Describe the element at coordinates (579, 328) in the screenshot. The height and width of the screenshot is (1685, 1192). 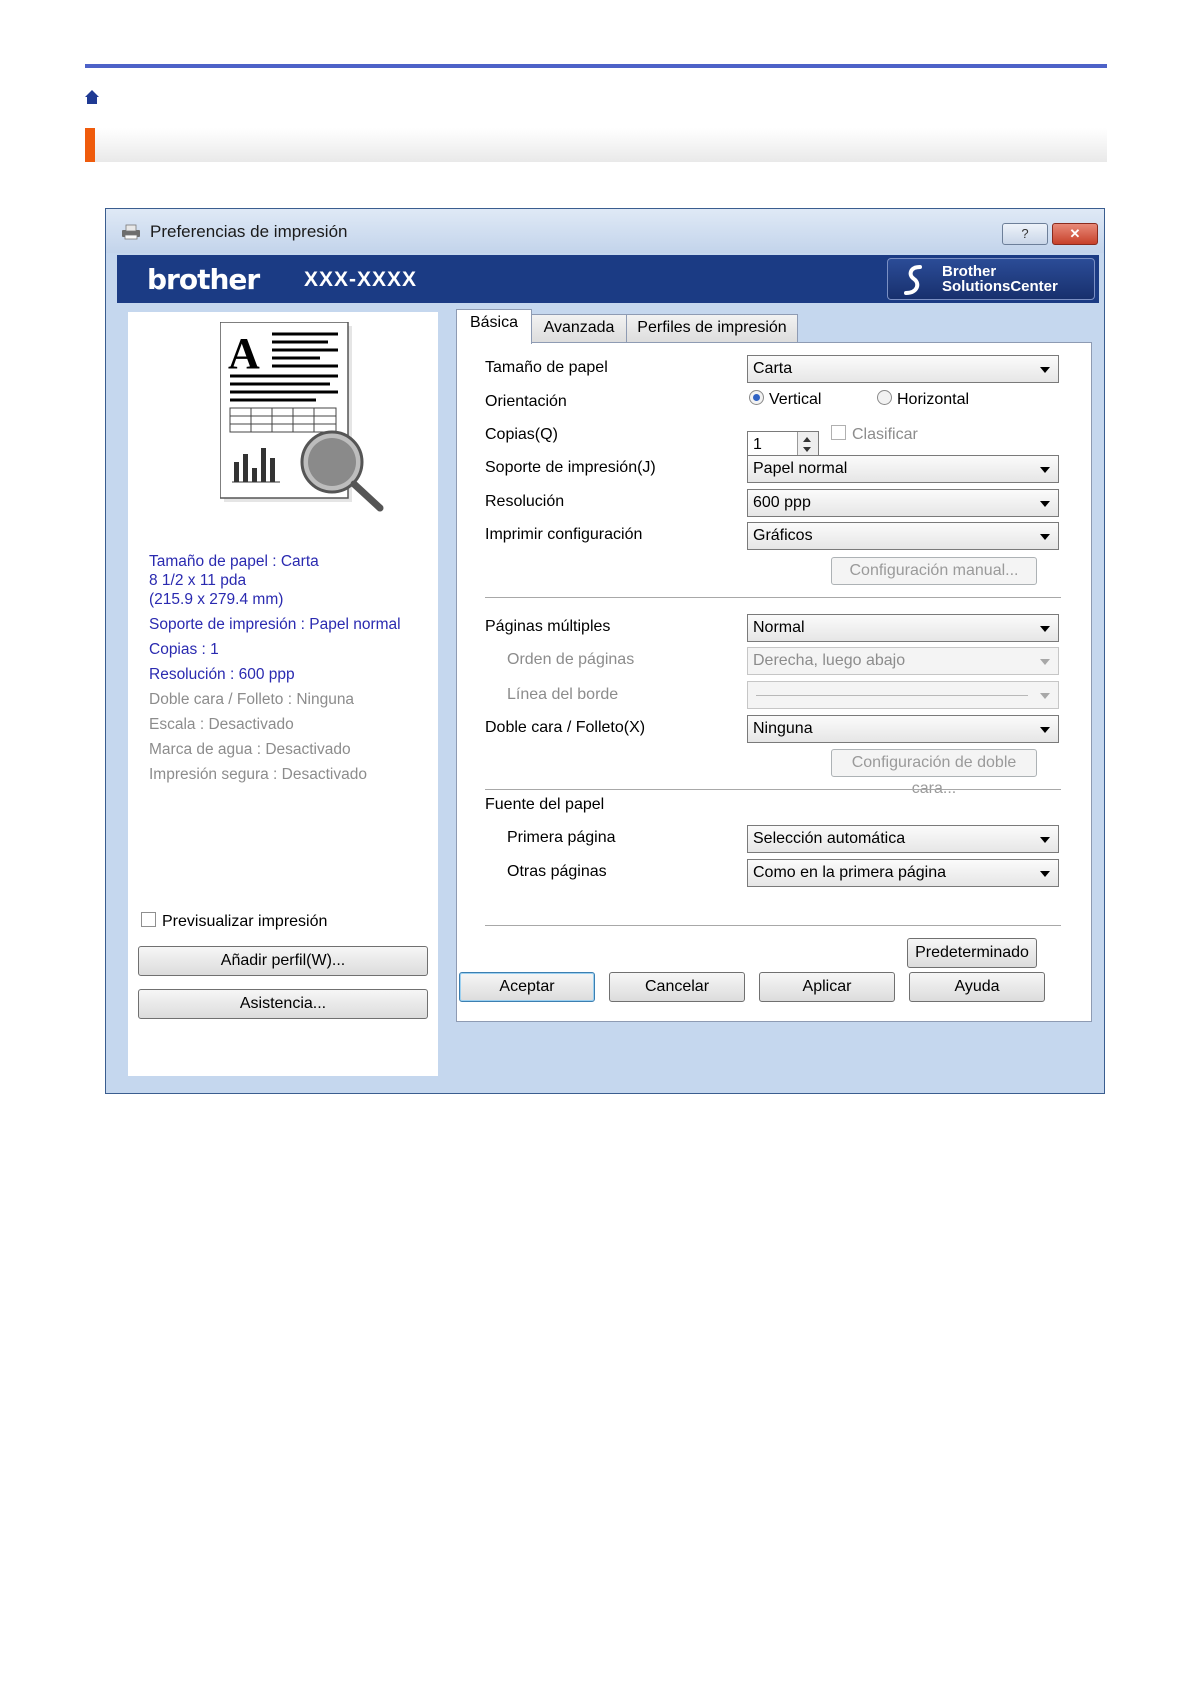
I see `tab-advanced: Avanzada` at that location.